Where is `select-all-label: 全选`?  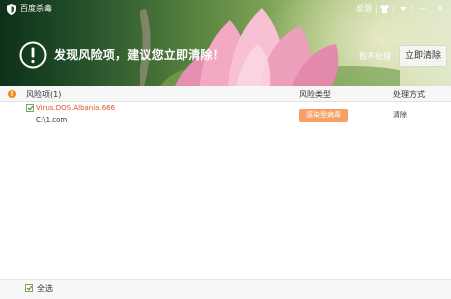
select-all-label: 全选 is located at coordinates (45, 288).